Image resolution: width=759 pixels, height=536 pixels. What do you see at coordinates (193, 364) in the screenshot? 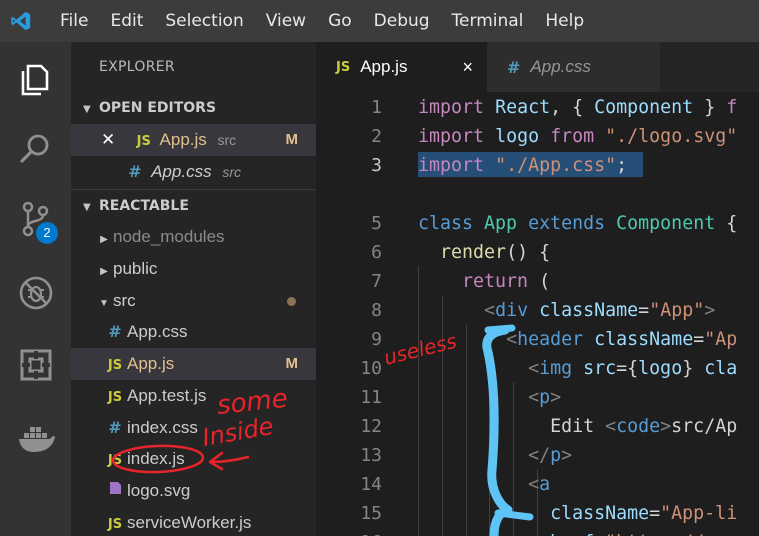
I see `tree-item-app-js: JS App.js M` at bounding box center [193, 364].